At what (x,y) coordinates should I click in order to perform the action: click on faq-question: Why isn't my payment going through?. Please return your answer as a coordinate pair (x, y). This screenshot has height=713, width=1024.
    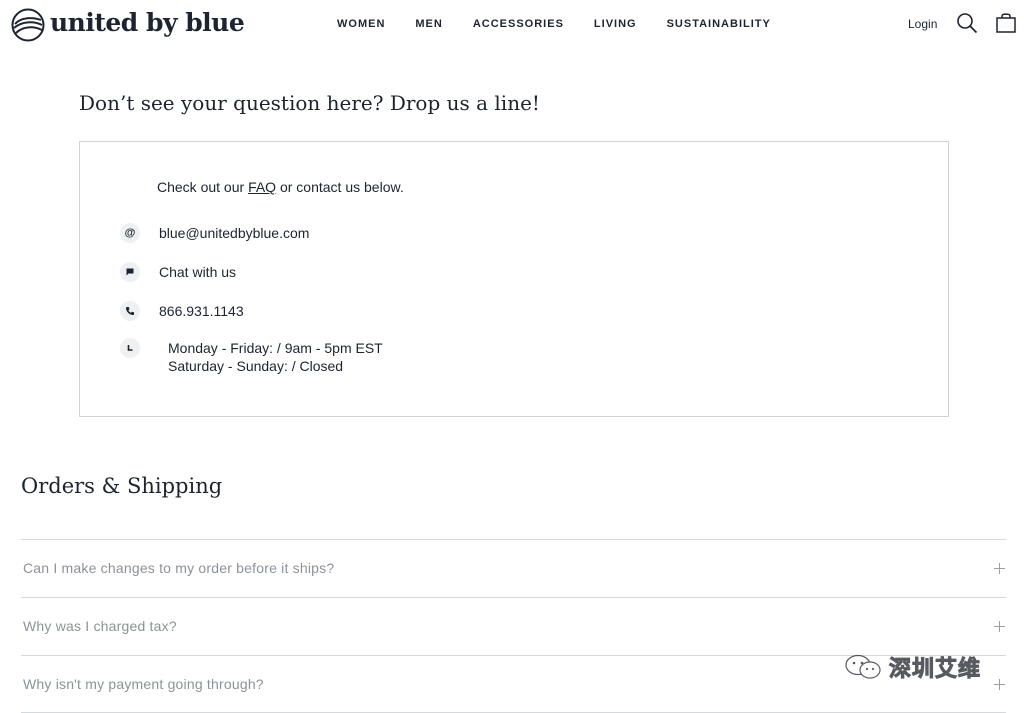
    Looking at the image, I should click on (143, 684).